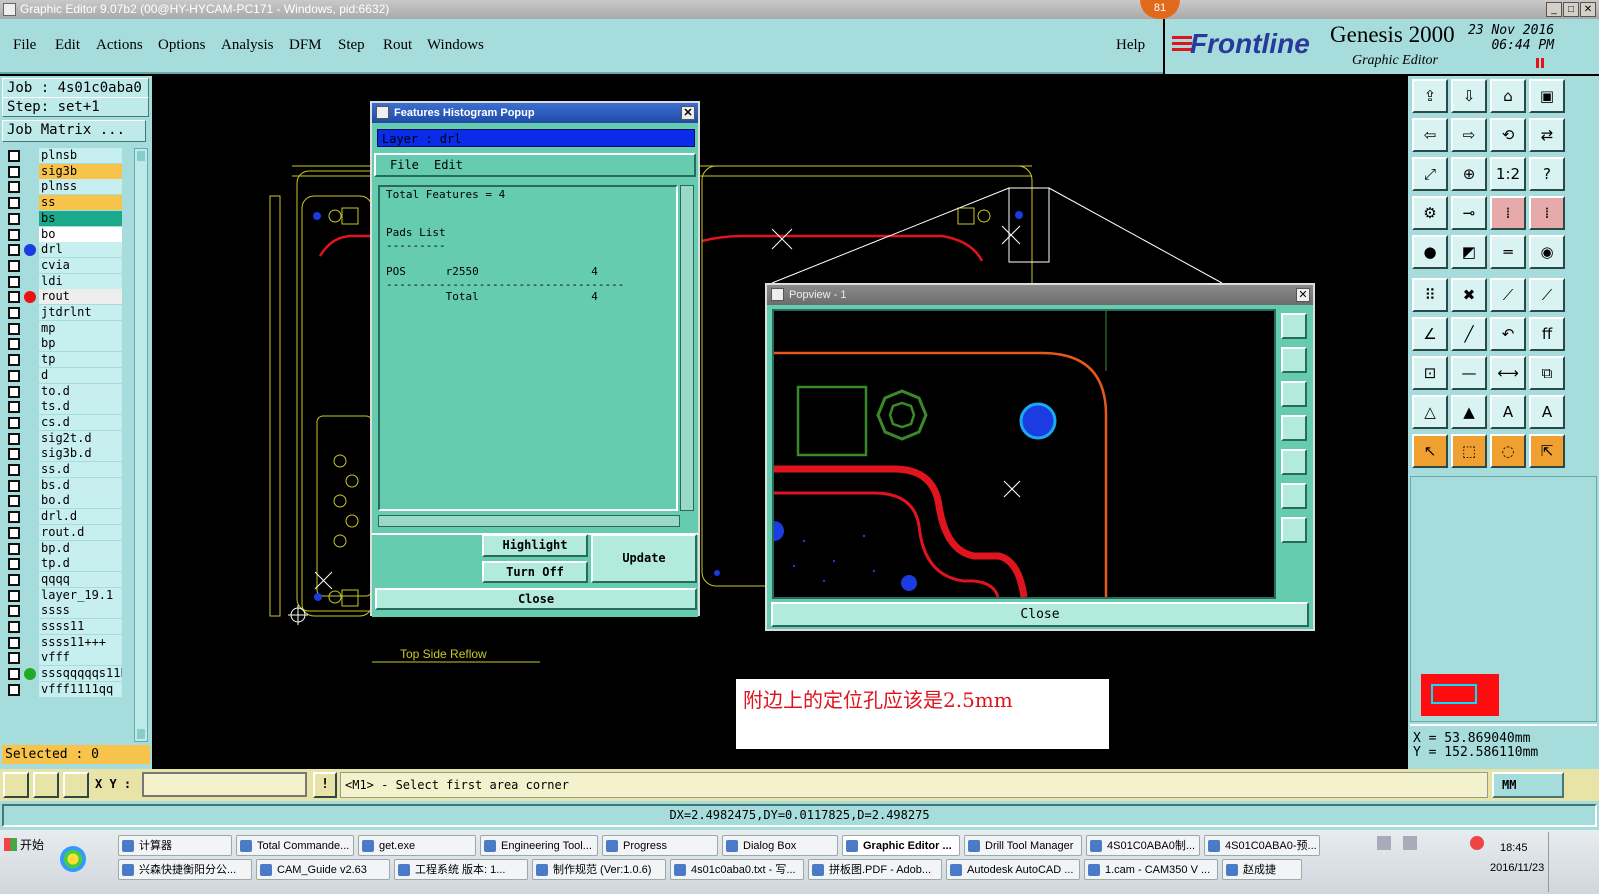  I want to click on layer-row: bs.d, so click(63, 485).